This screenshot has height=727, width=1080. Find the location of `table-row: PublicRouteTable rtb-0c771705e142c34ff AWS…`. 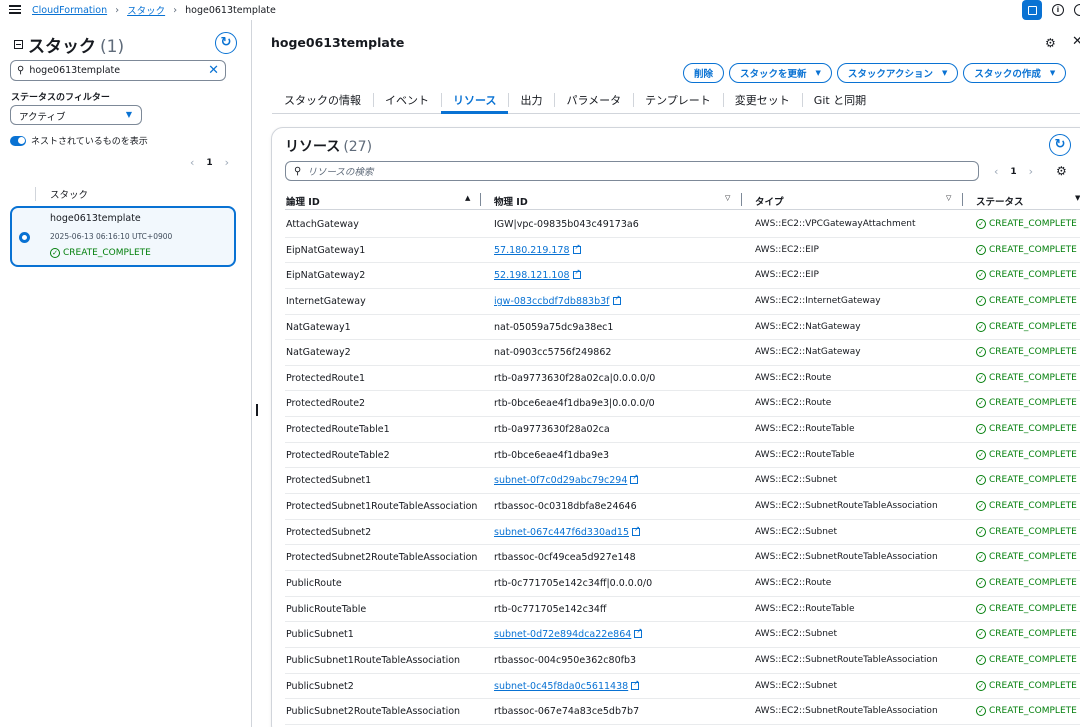

table-row: PublicRouteTable rtb-0c771705e142c34ff AWS… is located at coordinates (682, 610).